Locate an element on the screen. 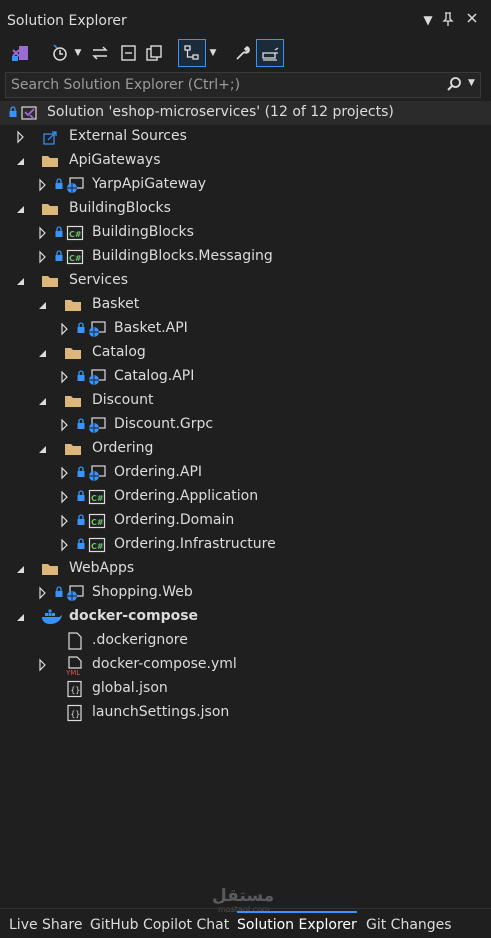 The width and height of the screenshot is (491, 938). tab-solution-explorer: Solution Explorer is located at coordinates (297, 924).